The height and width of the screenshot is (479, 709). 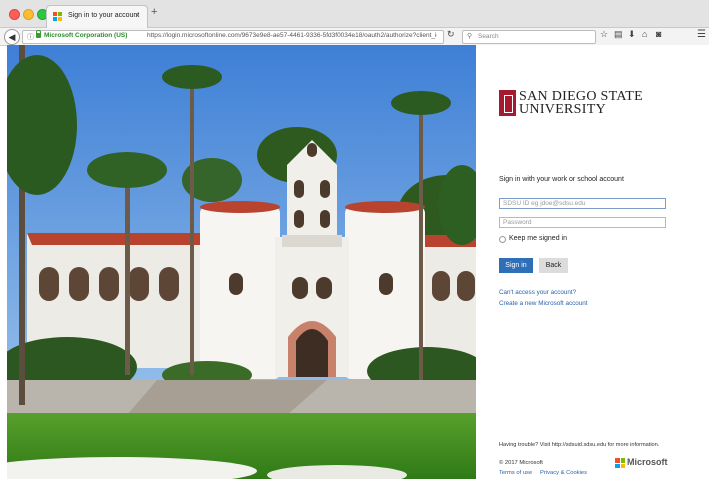 What do you see at coordinates (507, 103) in the screenshot?
I see `sdsu-emblem-icon` at bounding box center [507, 103].